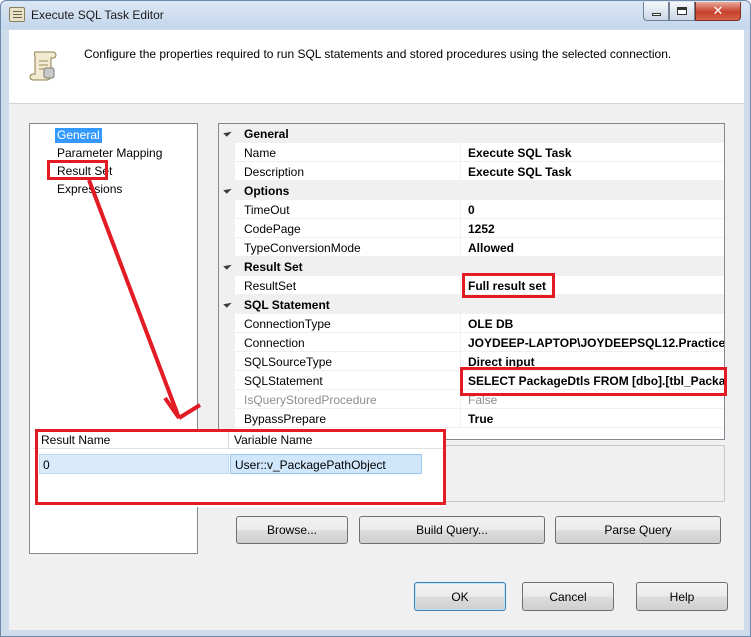  Describe the element at coordinates (593, 381) in the screenshot. I see `annotation-box-sqlstatement-value` at that location.